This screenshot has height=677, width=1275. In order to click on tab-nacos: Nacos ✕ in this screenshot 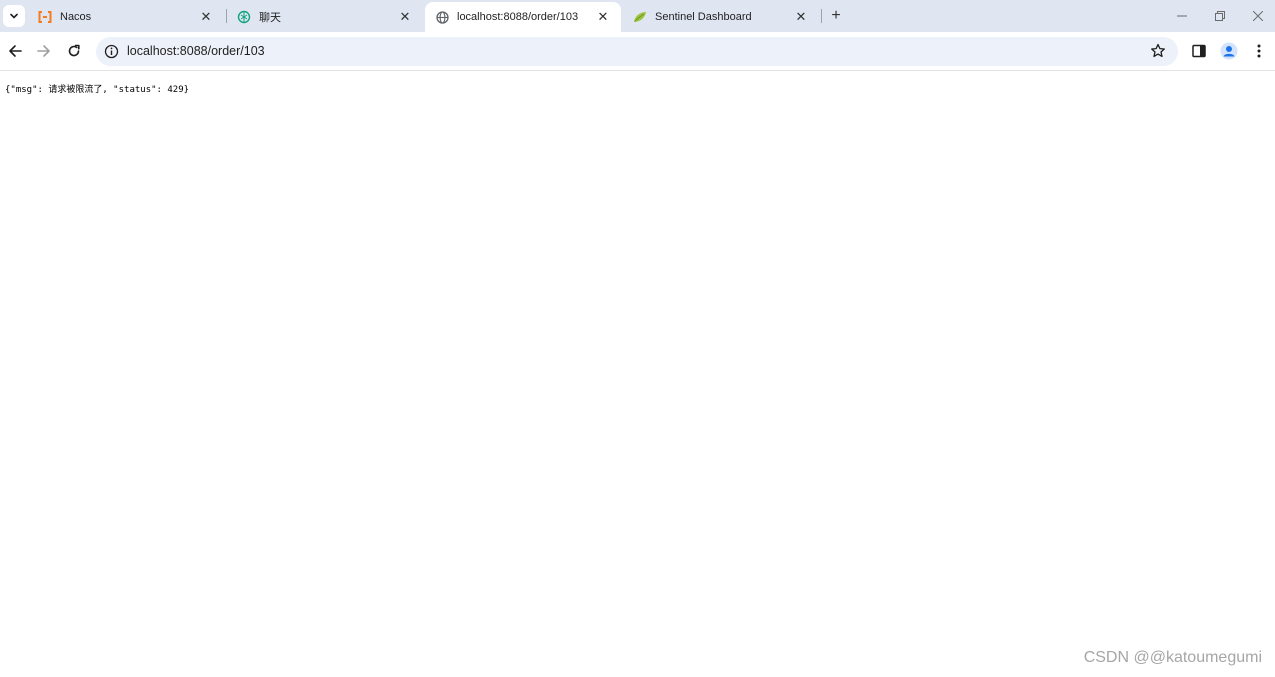, I will do `click(126, 17)`.